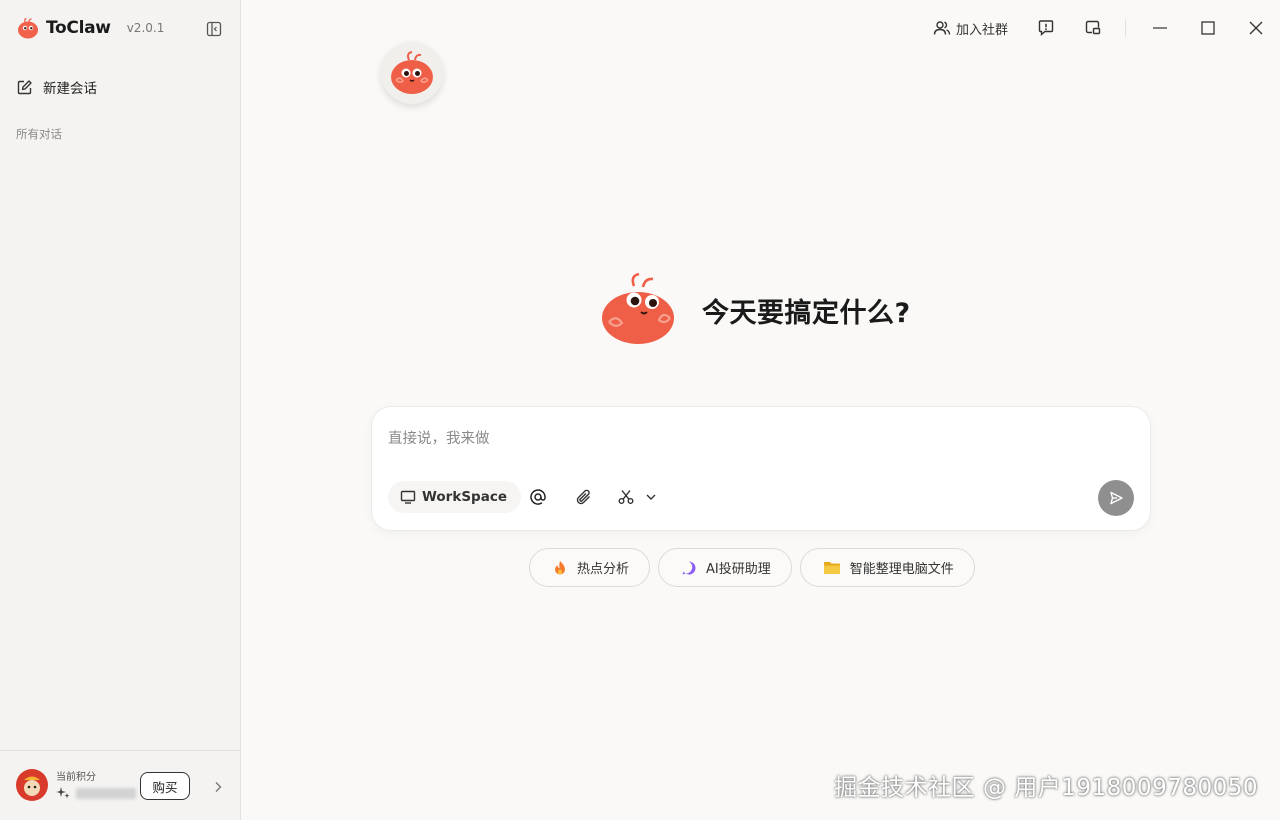 The width and height of the screenshot is (1280, 820). What do you see at coordinates (70, 89) in the screenshot?
I see `new-chat-label: 新建会话` at bounding box center [70, 89].